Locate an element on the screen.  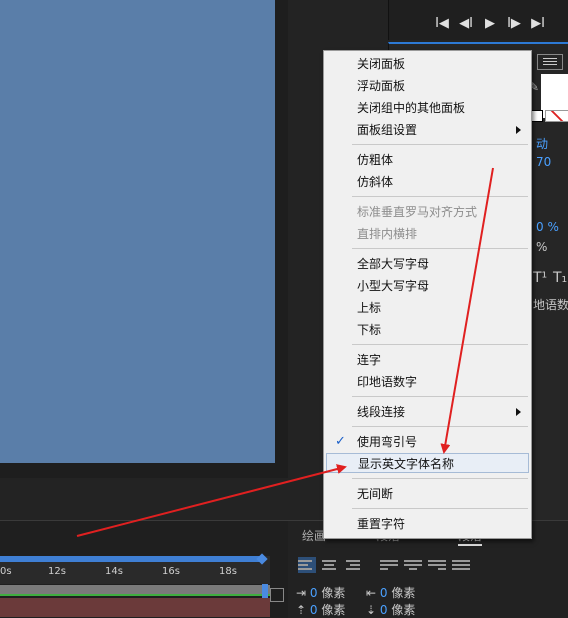
next-frame-button: I▶ is located at coordinates (514, 24).